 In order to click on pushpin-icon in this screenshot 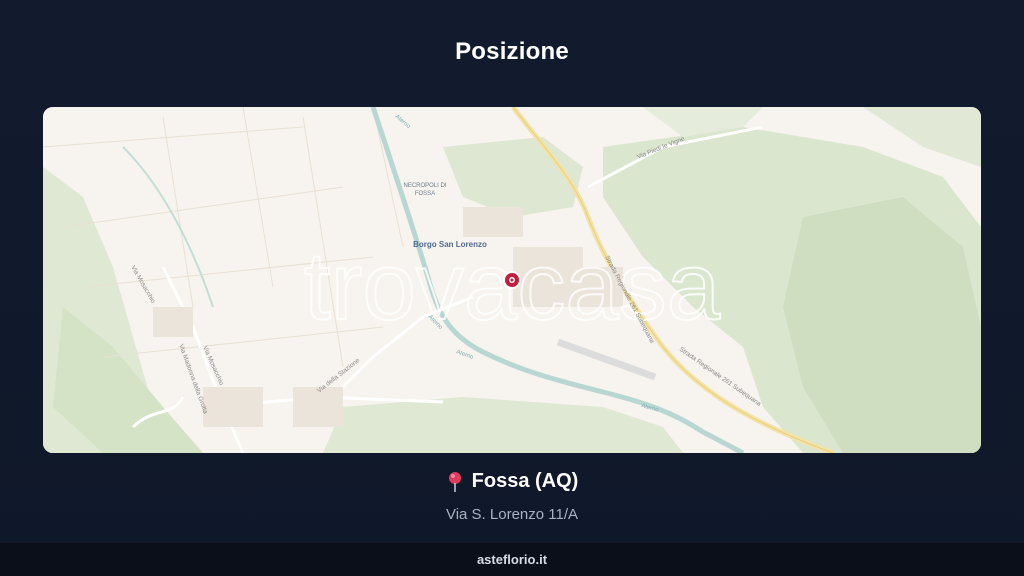, I will do `click(455, 482)`.